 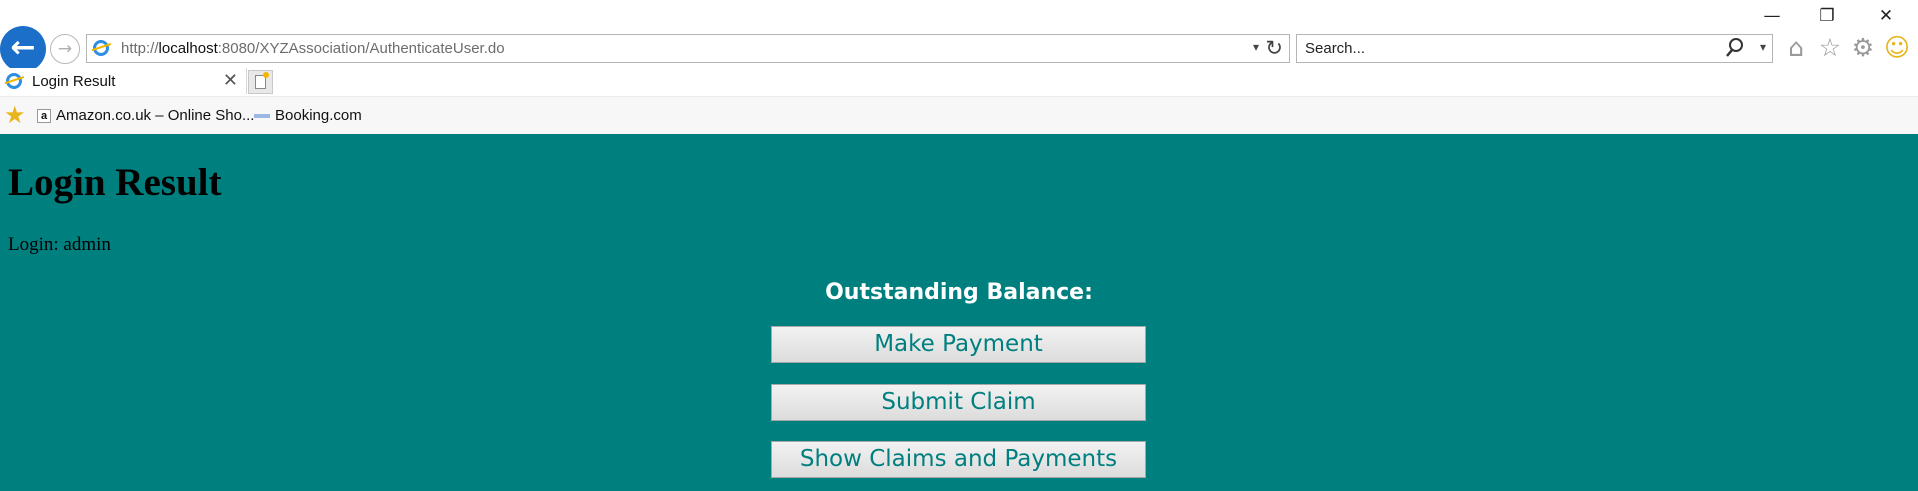 I want to click on restore-button: ❐, so click(x=1827, y=16).